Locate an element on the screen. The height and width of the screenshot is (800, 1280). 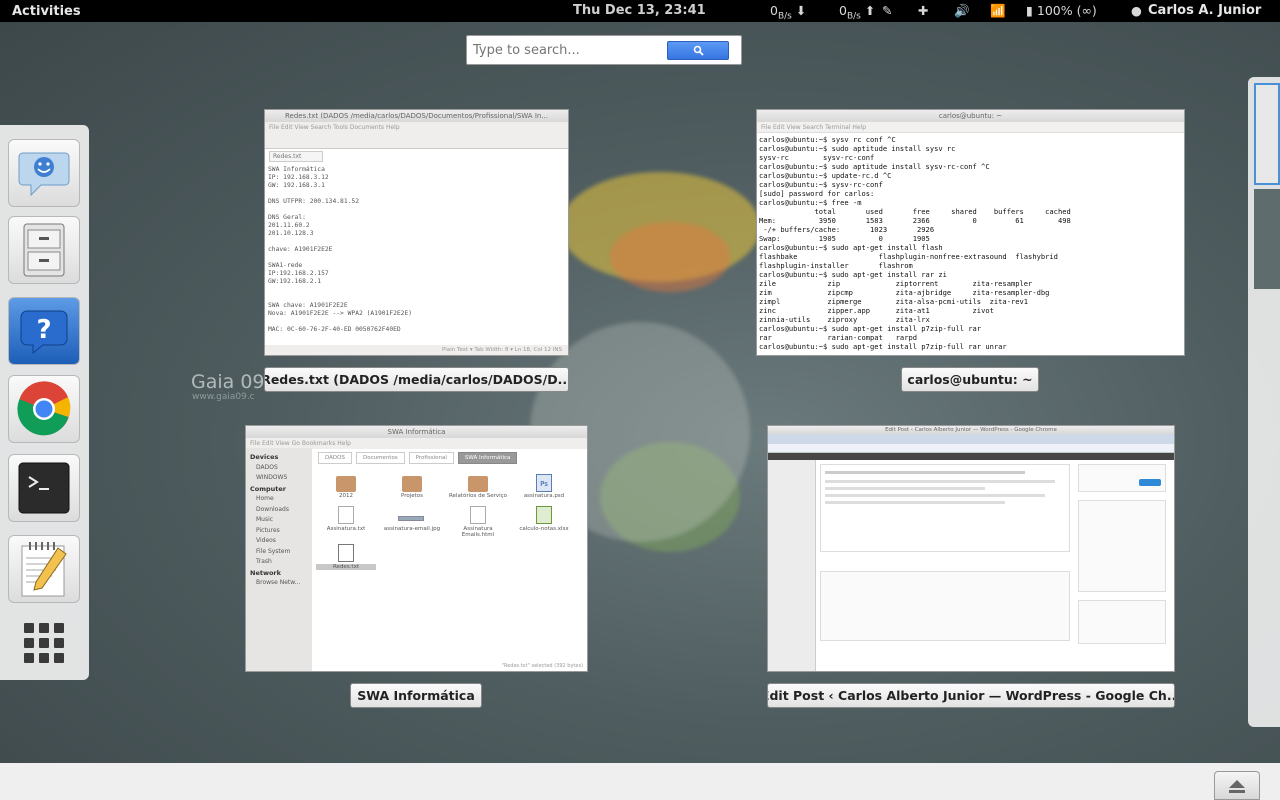
file-label: Projetos is located at coordinates (412, 496).